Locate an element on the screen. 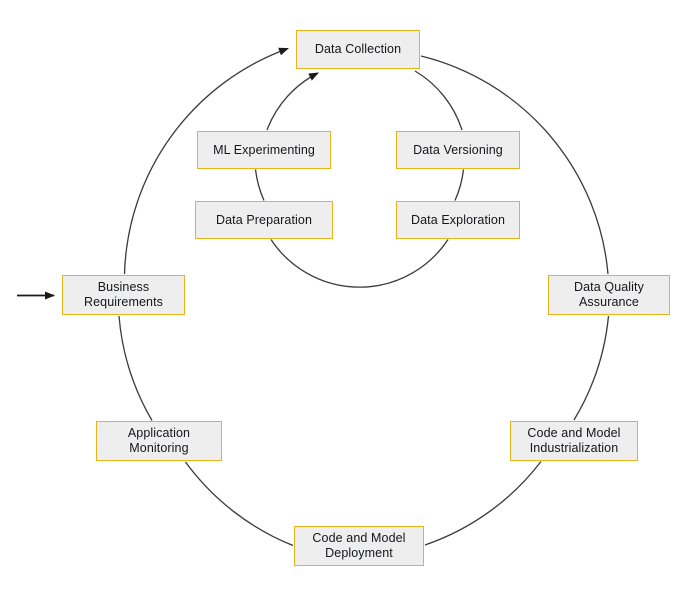  node-code-model-deployment: Code and Model Deployment is located at coordinates (359, 546).